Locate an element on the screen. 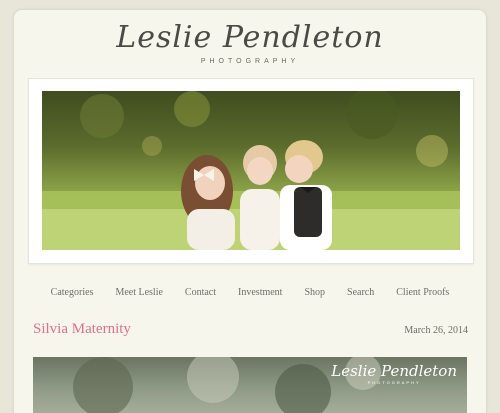  site-logo: Leslie Pendleton PHOTOGRAPHY is located at coordinates (250, 42).